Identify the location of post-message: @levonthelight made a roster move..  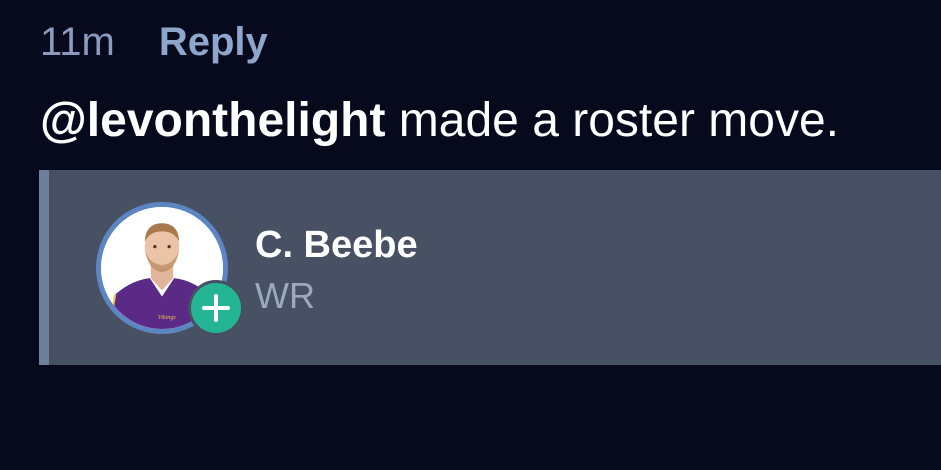
(439, 121).